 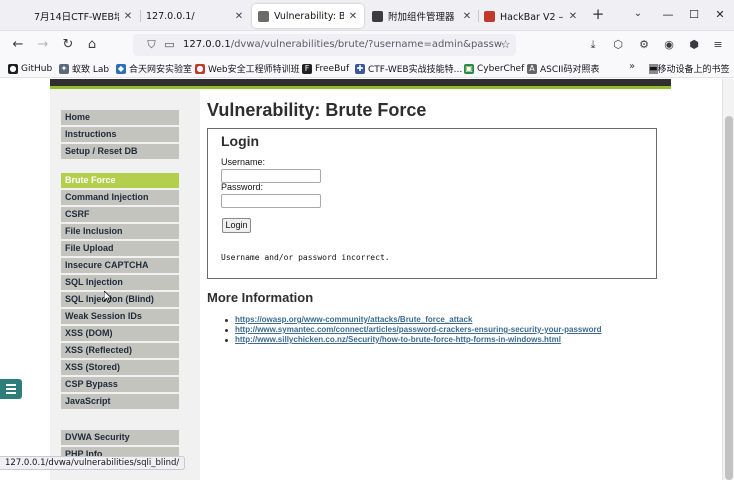 What do you see at coordinates (120, 384) in the screenshot?
I see `menu-item-csp-bypass: CSP Bypass` at bounding box center [120, 384].